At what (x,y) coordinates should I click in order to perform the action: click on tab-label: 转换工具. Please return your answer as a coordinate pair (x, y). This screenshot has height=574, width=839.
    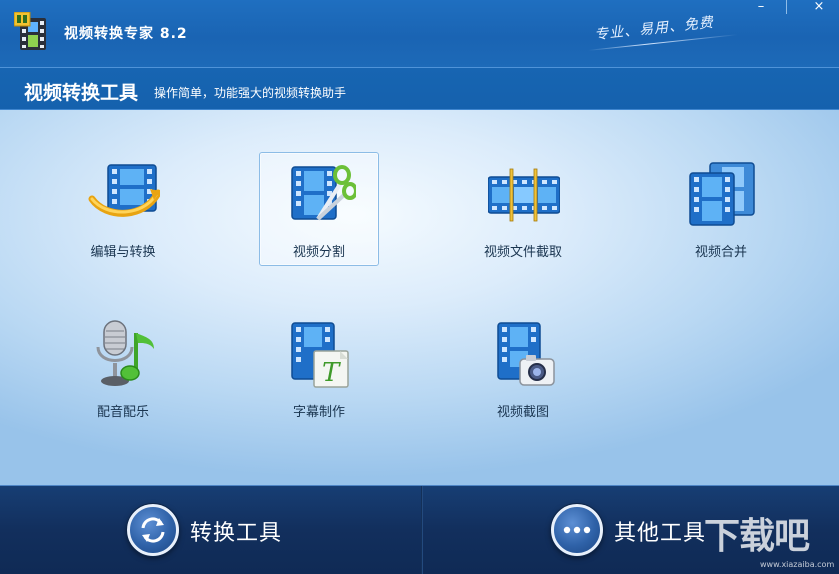
    Looking at the image, I should click on (236, 533).